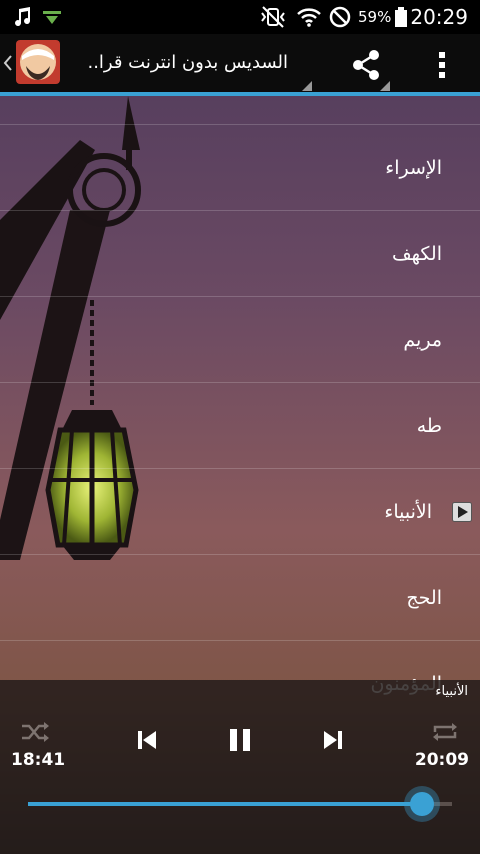 Image resolution: width=480 pixels, height=854 pixels. What do you see at coordinates (408, 512) in the screenshot?
I see `list-item-label: الأنبياء` at bounding box center [408, 512].